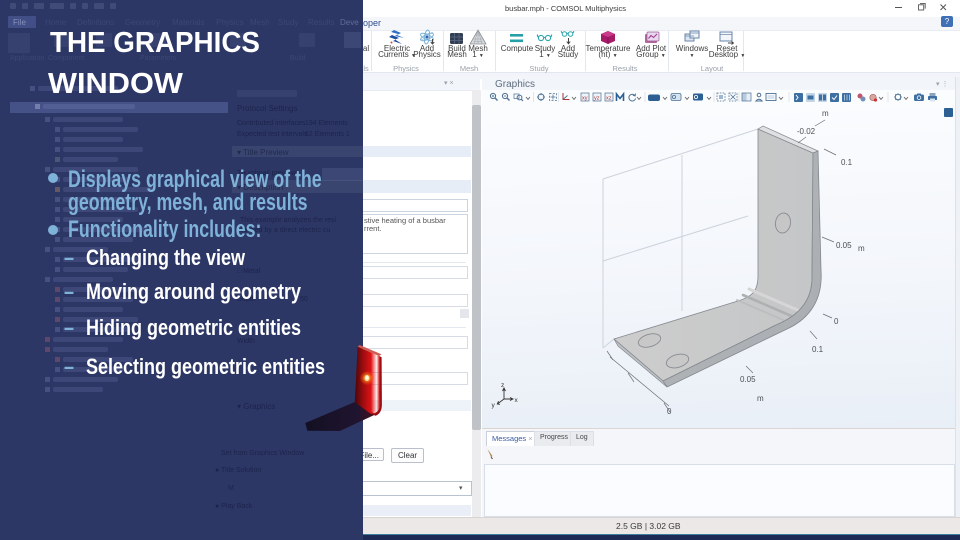 Image resolution: width=960 pixels, height=540 pixels. I want to click on svg-text: -0.02, so click(806, 131).